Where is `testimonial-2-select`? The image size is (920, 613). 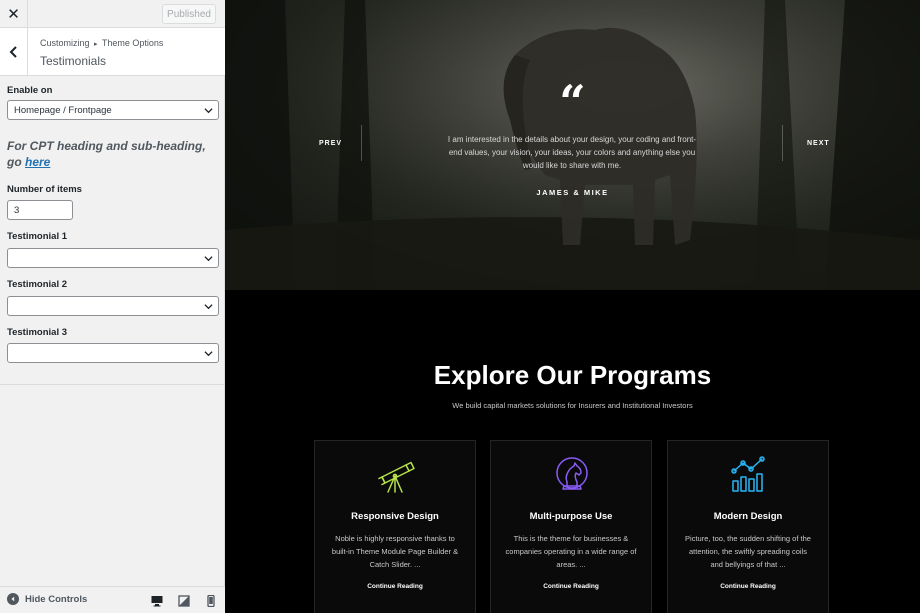
testimonial-2-select is located at coordinates (113, 306).